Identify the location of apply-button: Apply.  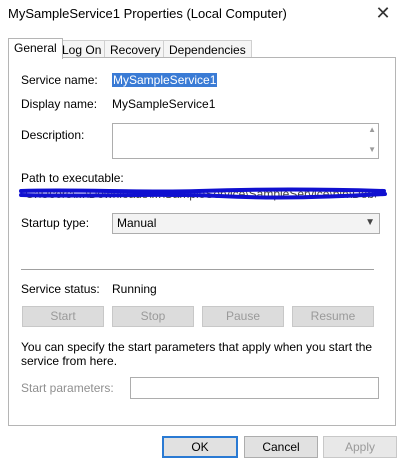
(360, 447).